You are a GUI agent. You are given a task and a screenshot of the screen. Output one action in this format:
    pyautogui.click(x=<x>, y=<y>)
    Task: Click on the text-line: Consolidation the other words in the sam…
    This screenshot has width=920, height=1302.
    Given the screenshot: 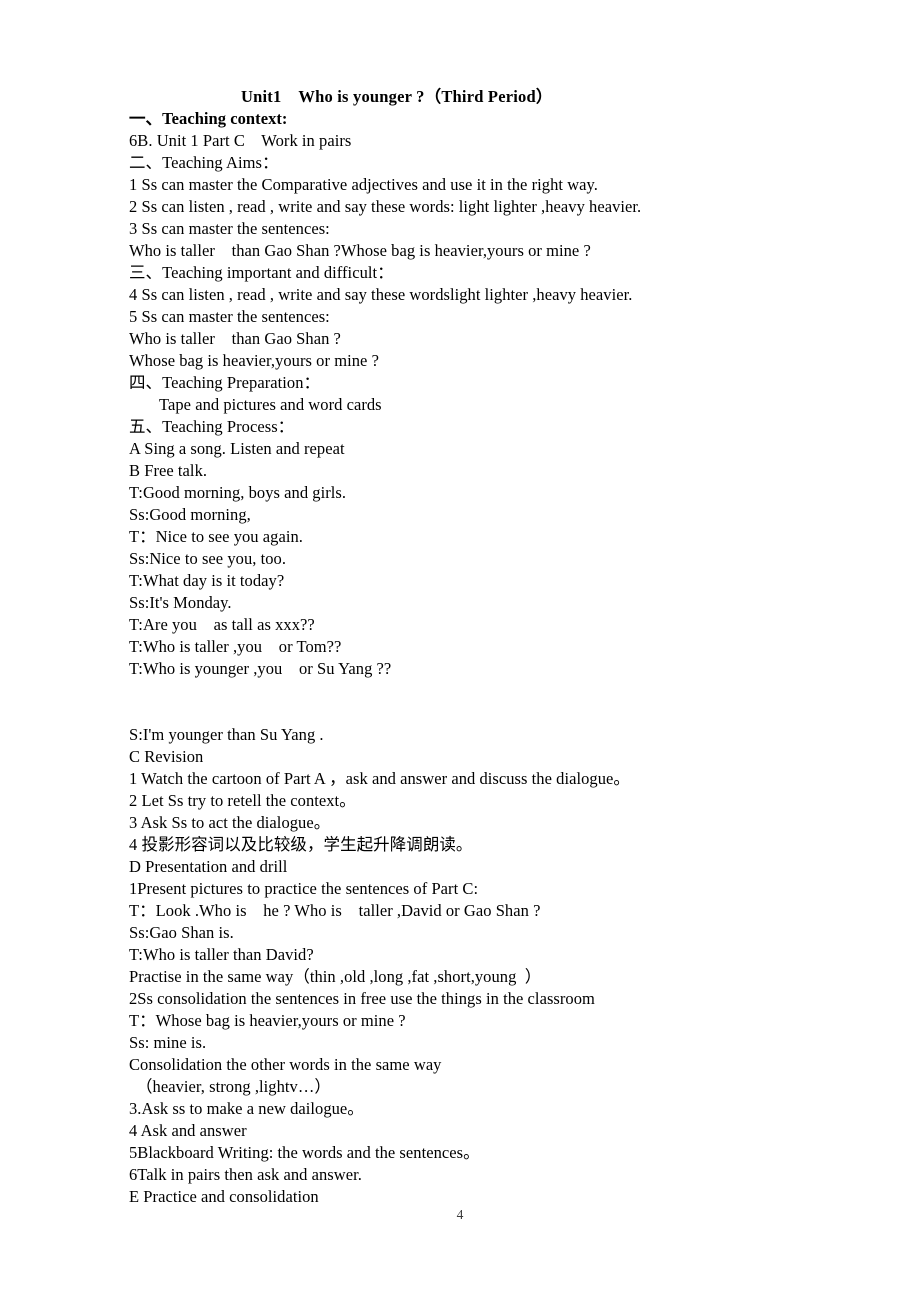 What is the action you would take?
    pyautogui.click(x=285, y=1064)
    